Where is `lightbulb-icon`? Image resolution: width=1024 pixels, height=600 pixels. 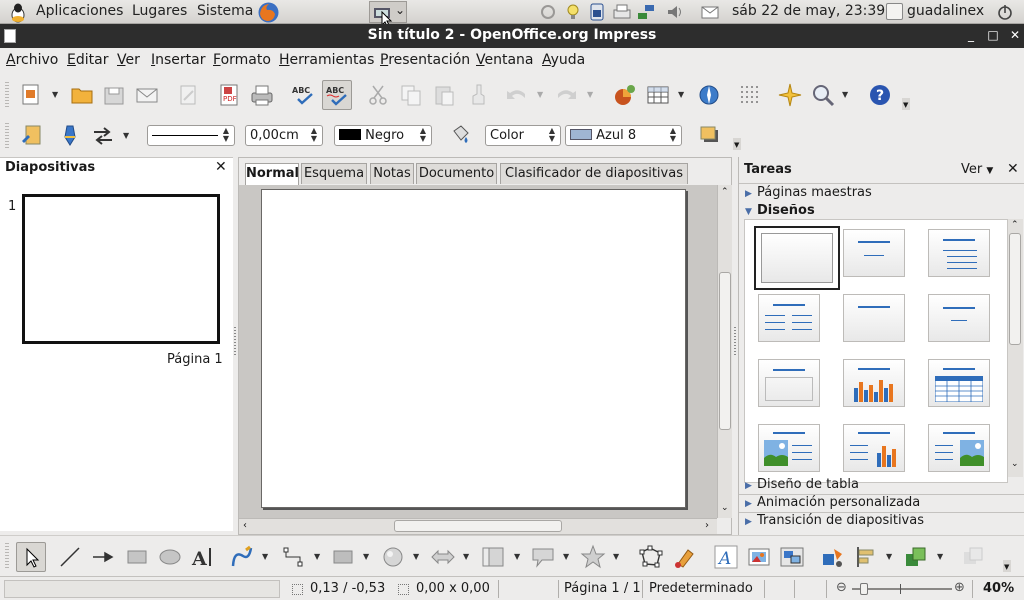 lightbulb-icon is located at coordinates (573, 12).